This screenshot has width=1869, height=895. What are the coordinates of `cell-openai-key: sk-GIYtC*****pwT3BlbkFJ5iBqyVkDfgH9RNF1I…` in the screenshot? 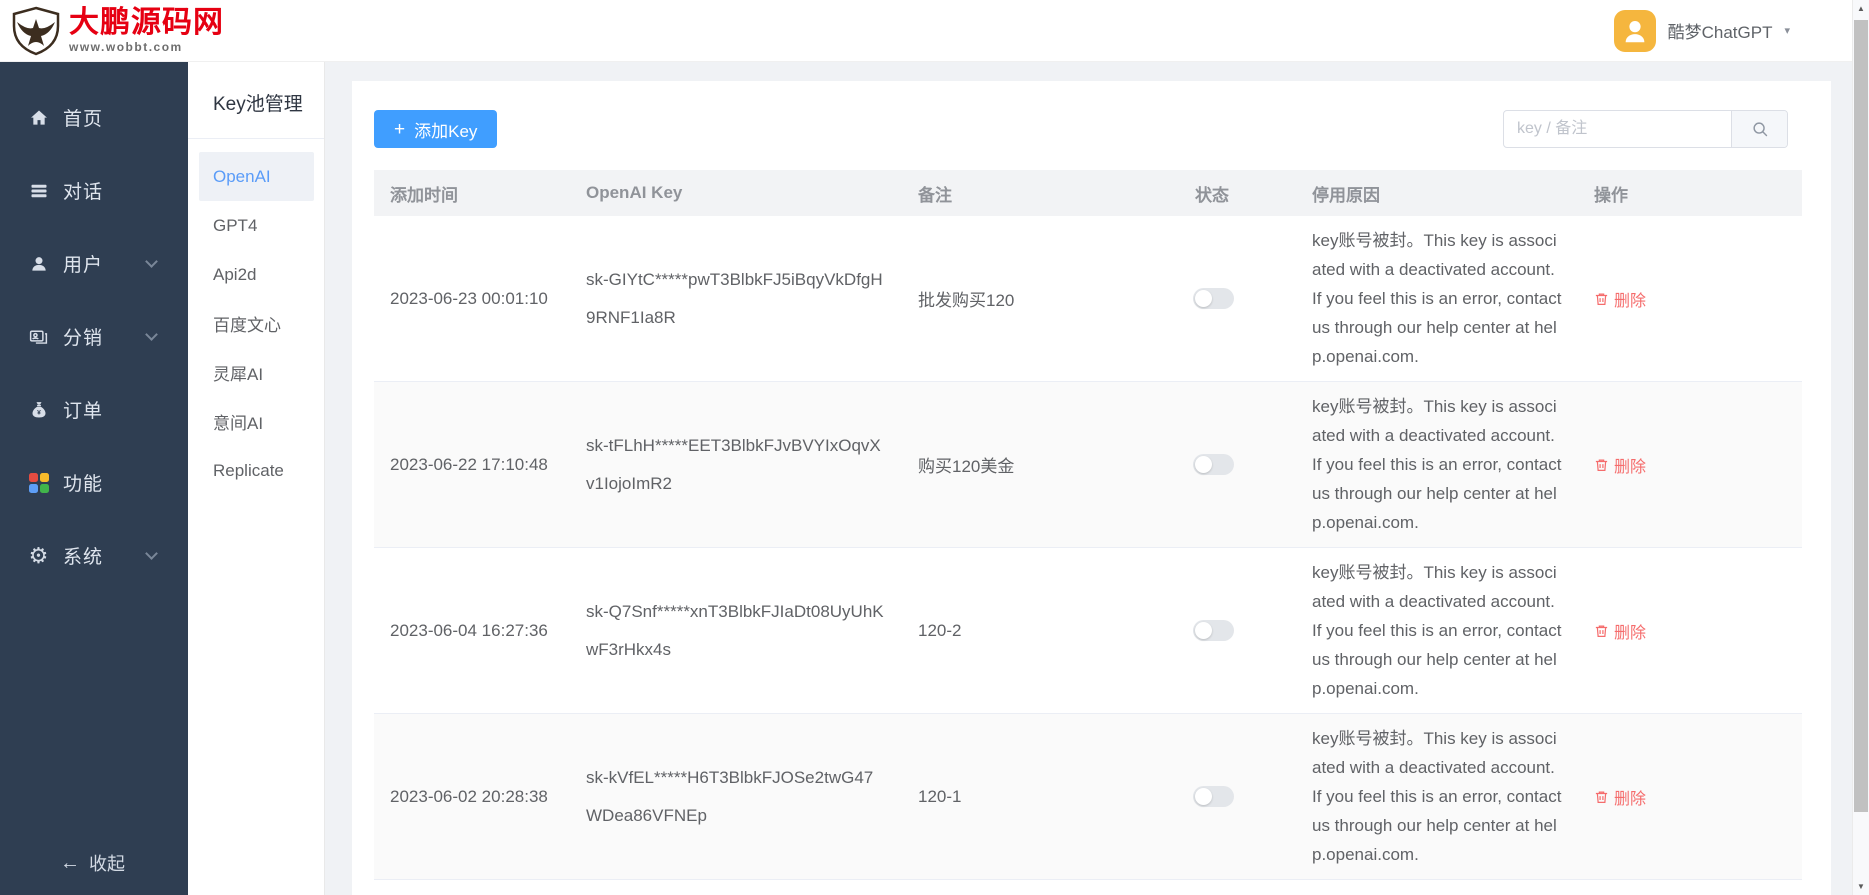 It's located at (734, 298).